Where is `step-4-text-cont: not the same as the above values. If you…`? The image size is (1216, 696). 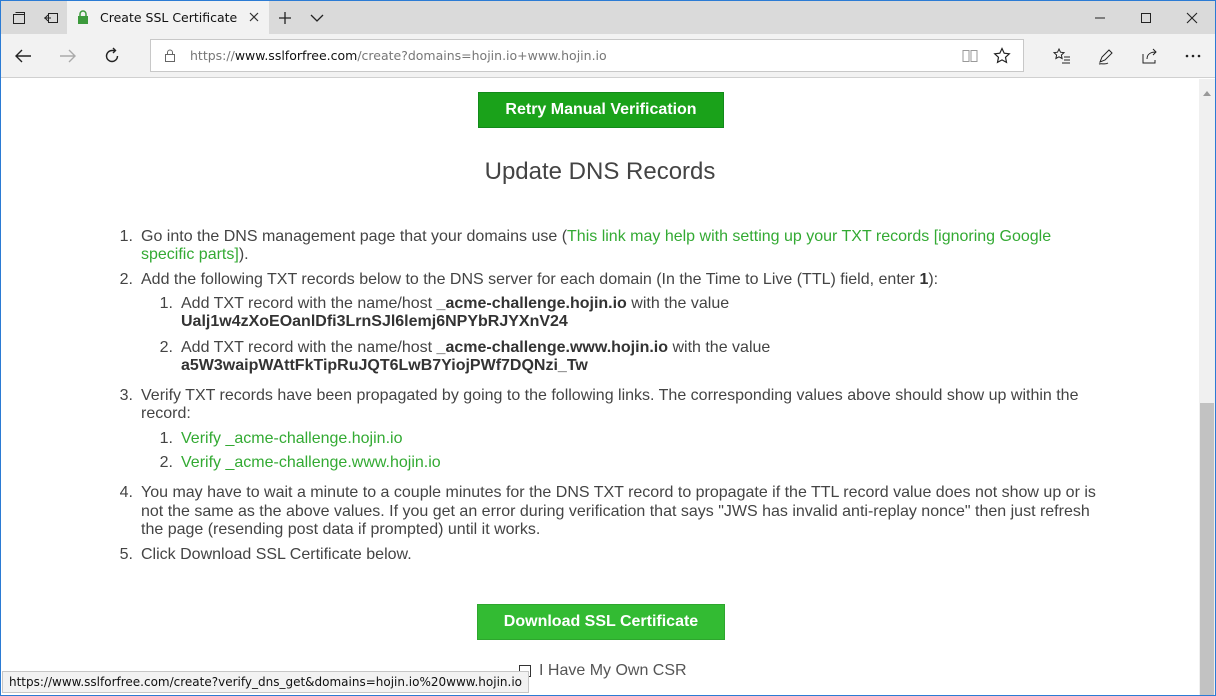
step-4-text-cont: not the same as the above values. If you… is located at coordinates (615, 511).